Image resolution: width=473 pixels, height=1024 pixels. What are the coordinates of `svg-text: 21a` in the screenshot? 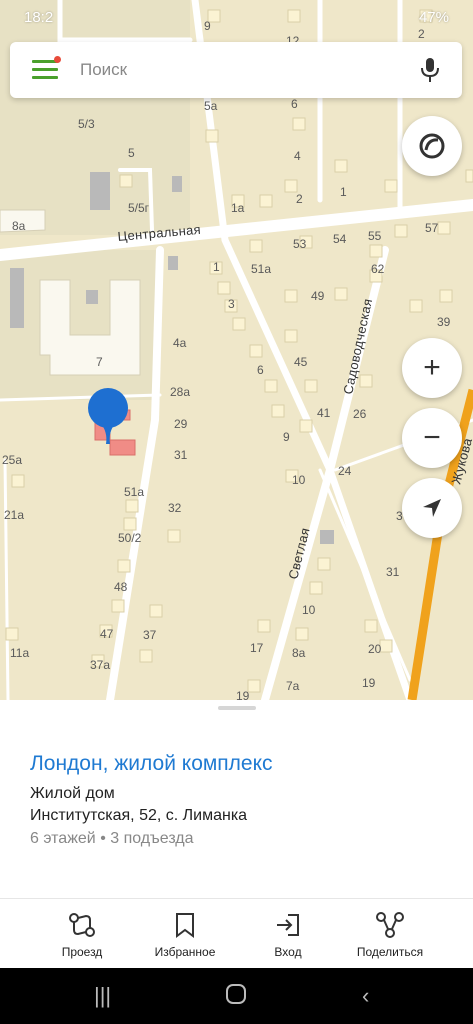 It's located at (14, 515).